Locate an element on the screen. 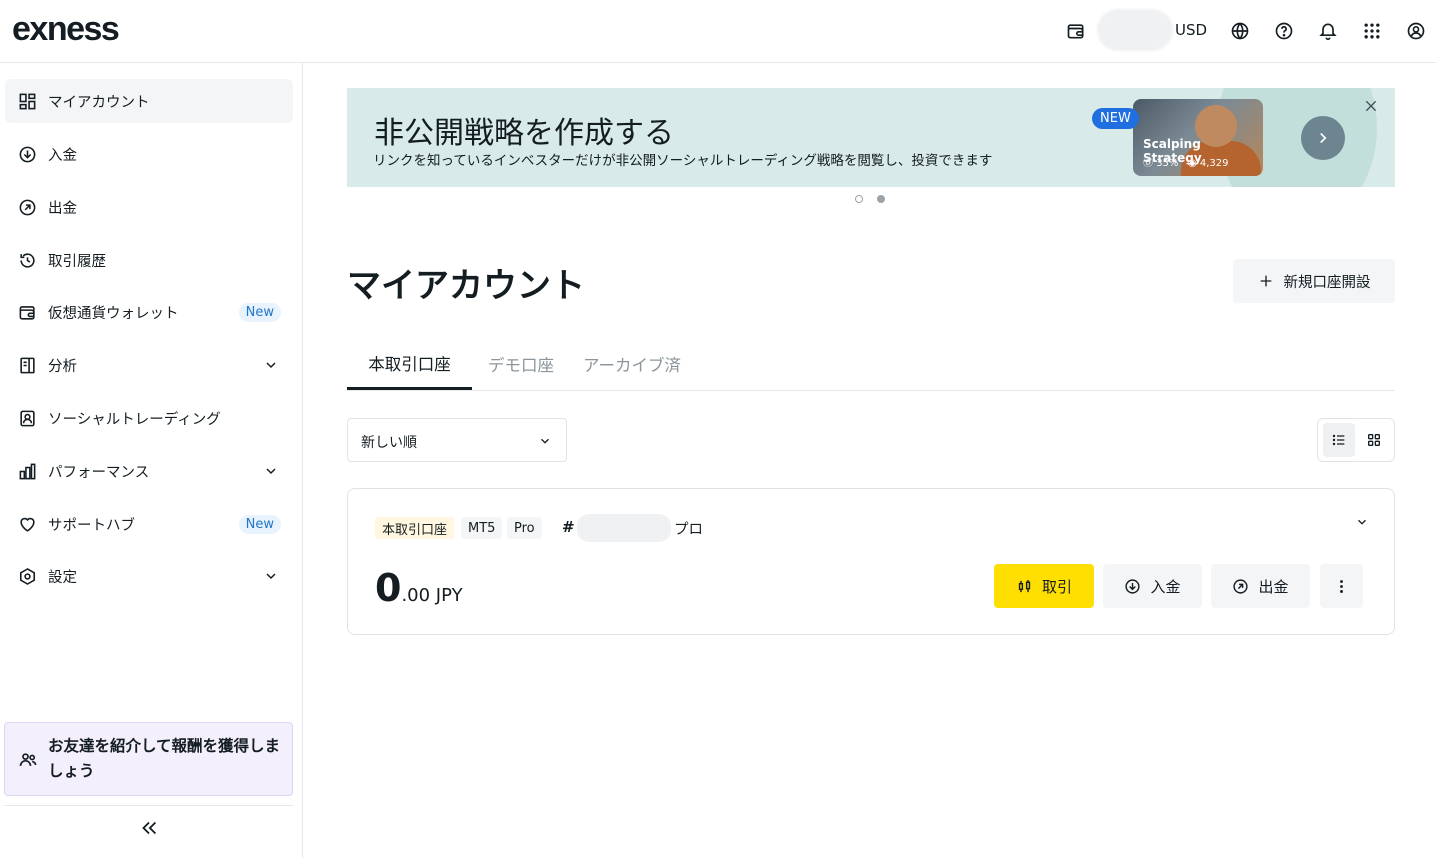 The height and width of the screenshot is (858, 1436). banner-card-stat-return: 35% is located at coordinates (1167, 163).